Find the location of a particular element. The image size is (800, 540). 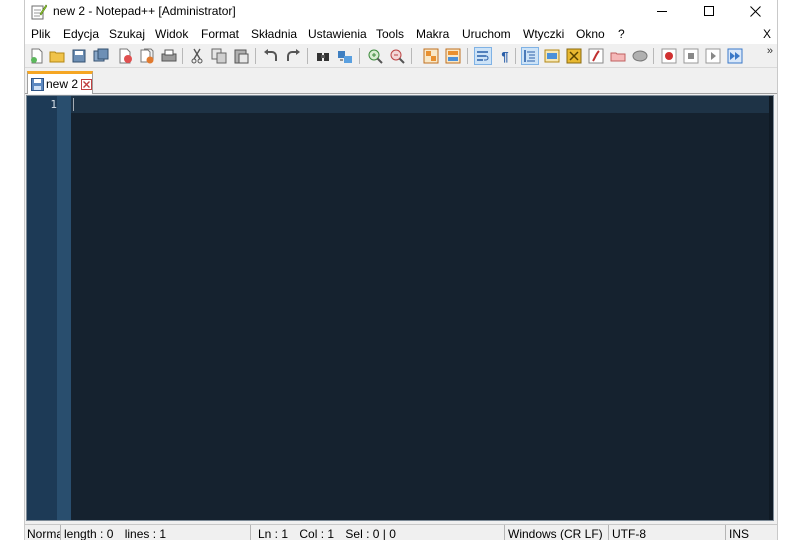

zoom-out-icon is located at coordinates (397, 56).